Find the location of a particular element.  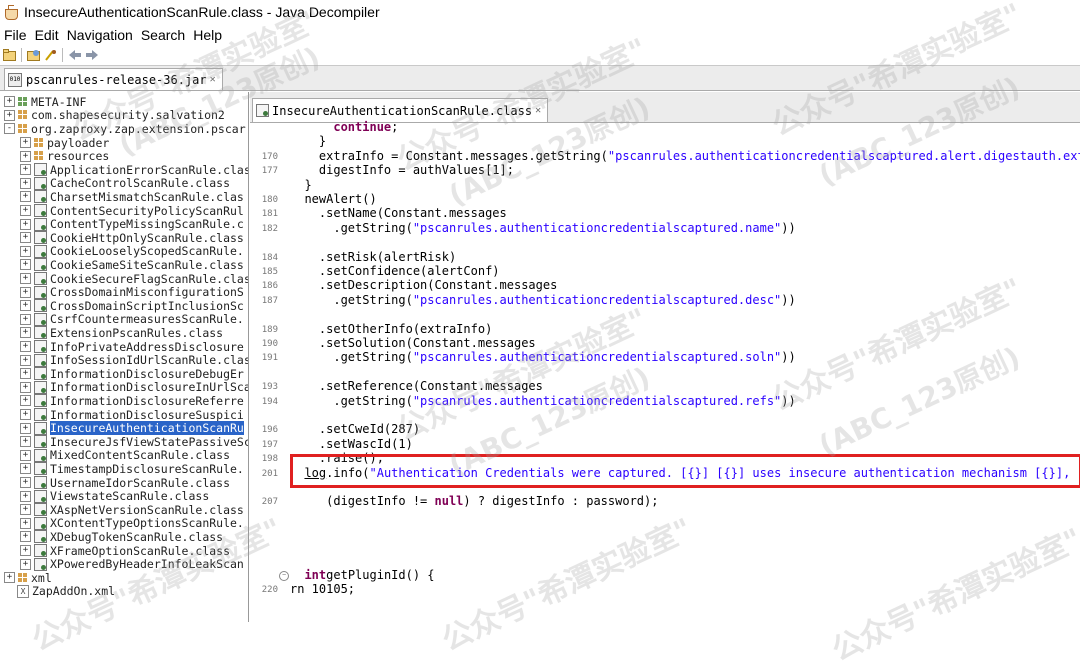

tree-item: +ContentTypeMissingScanRule.c is located at coordinates (132, 224).